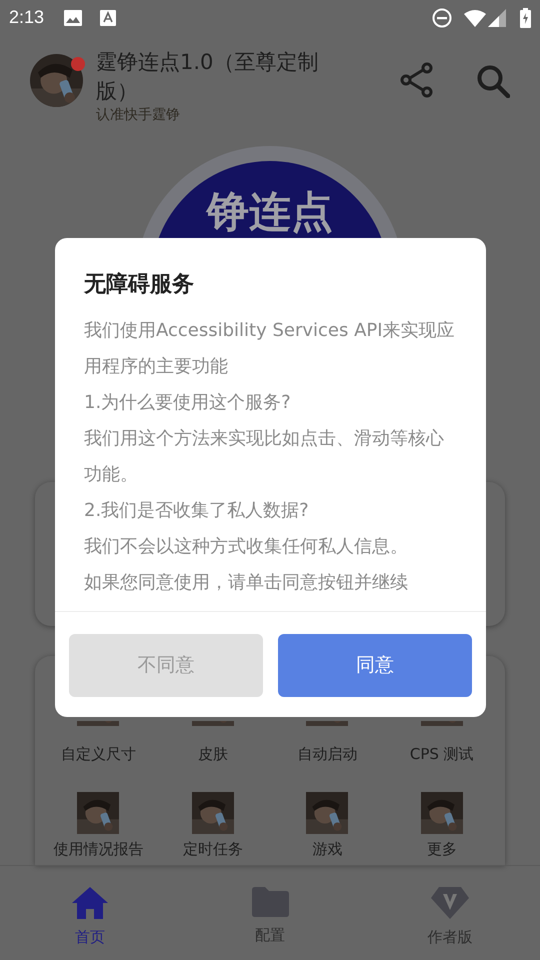 The height and width of the screenshot is (960, 540). I want to click on tab: 首页, so click(90, 913).